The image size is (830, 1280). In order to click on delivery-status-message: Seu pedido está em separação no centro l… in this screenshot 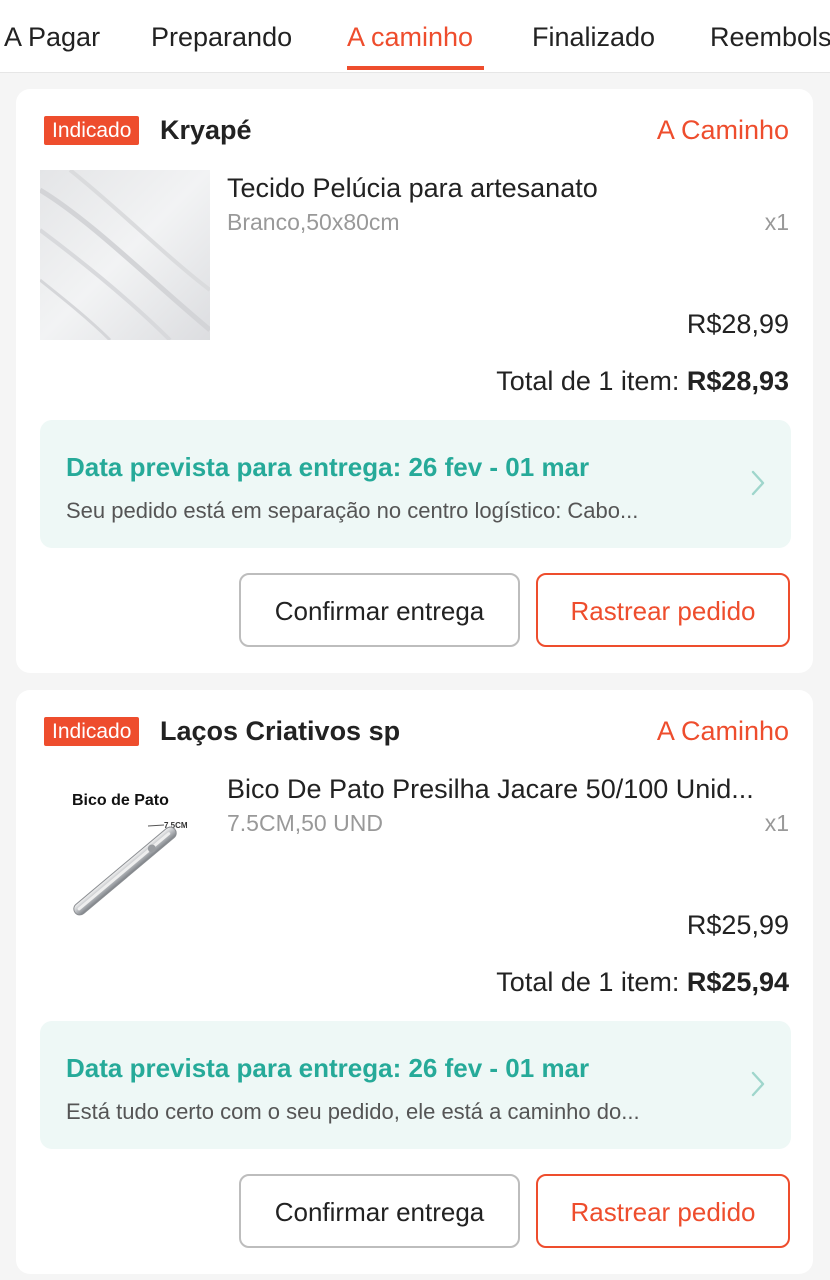, I will do `click(352, 510)`.